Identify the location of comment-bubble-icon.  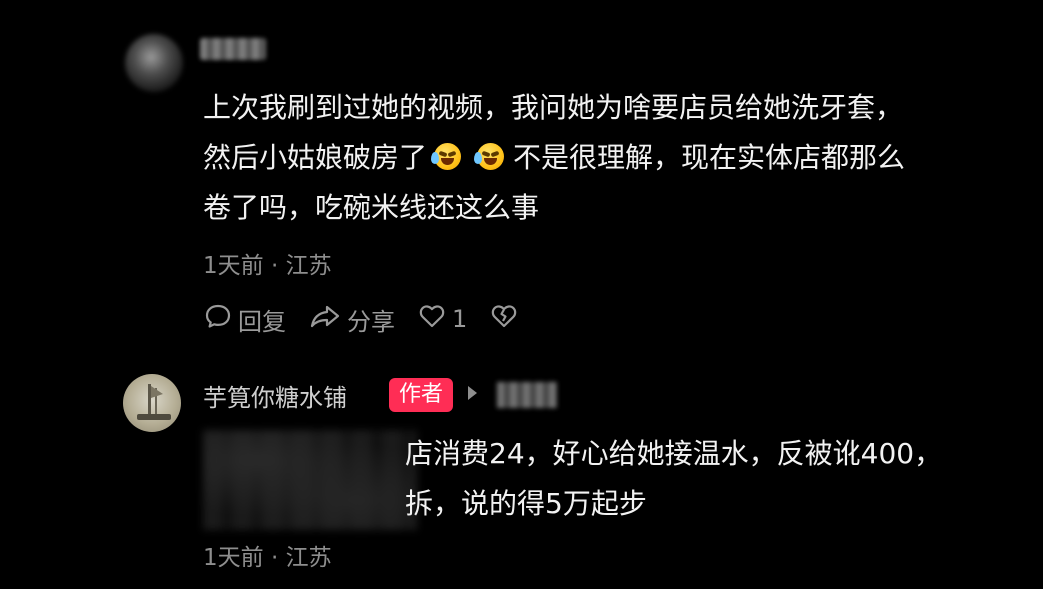
(220, 319).